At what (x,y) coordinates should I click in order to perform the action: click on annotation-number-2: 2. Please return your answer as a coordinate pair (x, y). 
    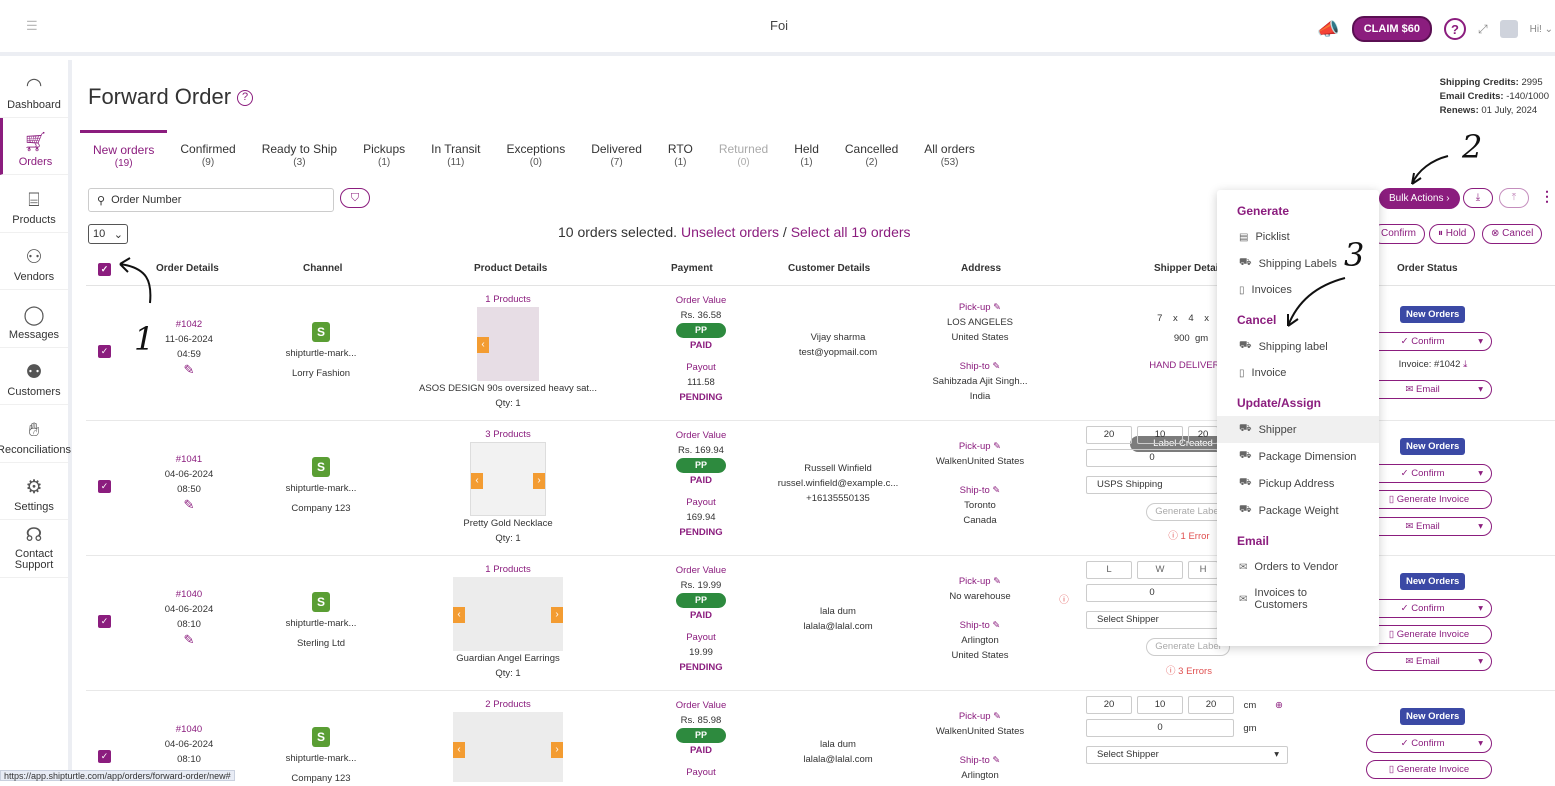
    Looking at the image, I should click on (1472, 147).